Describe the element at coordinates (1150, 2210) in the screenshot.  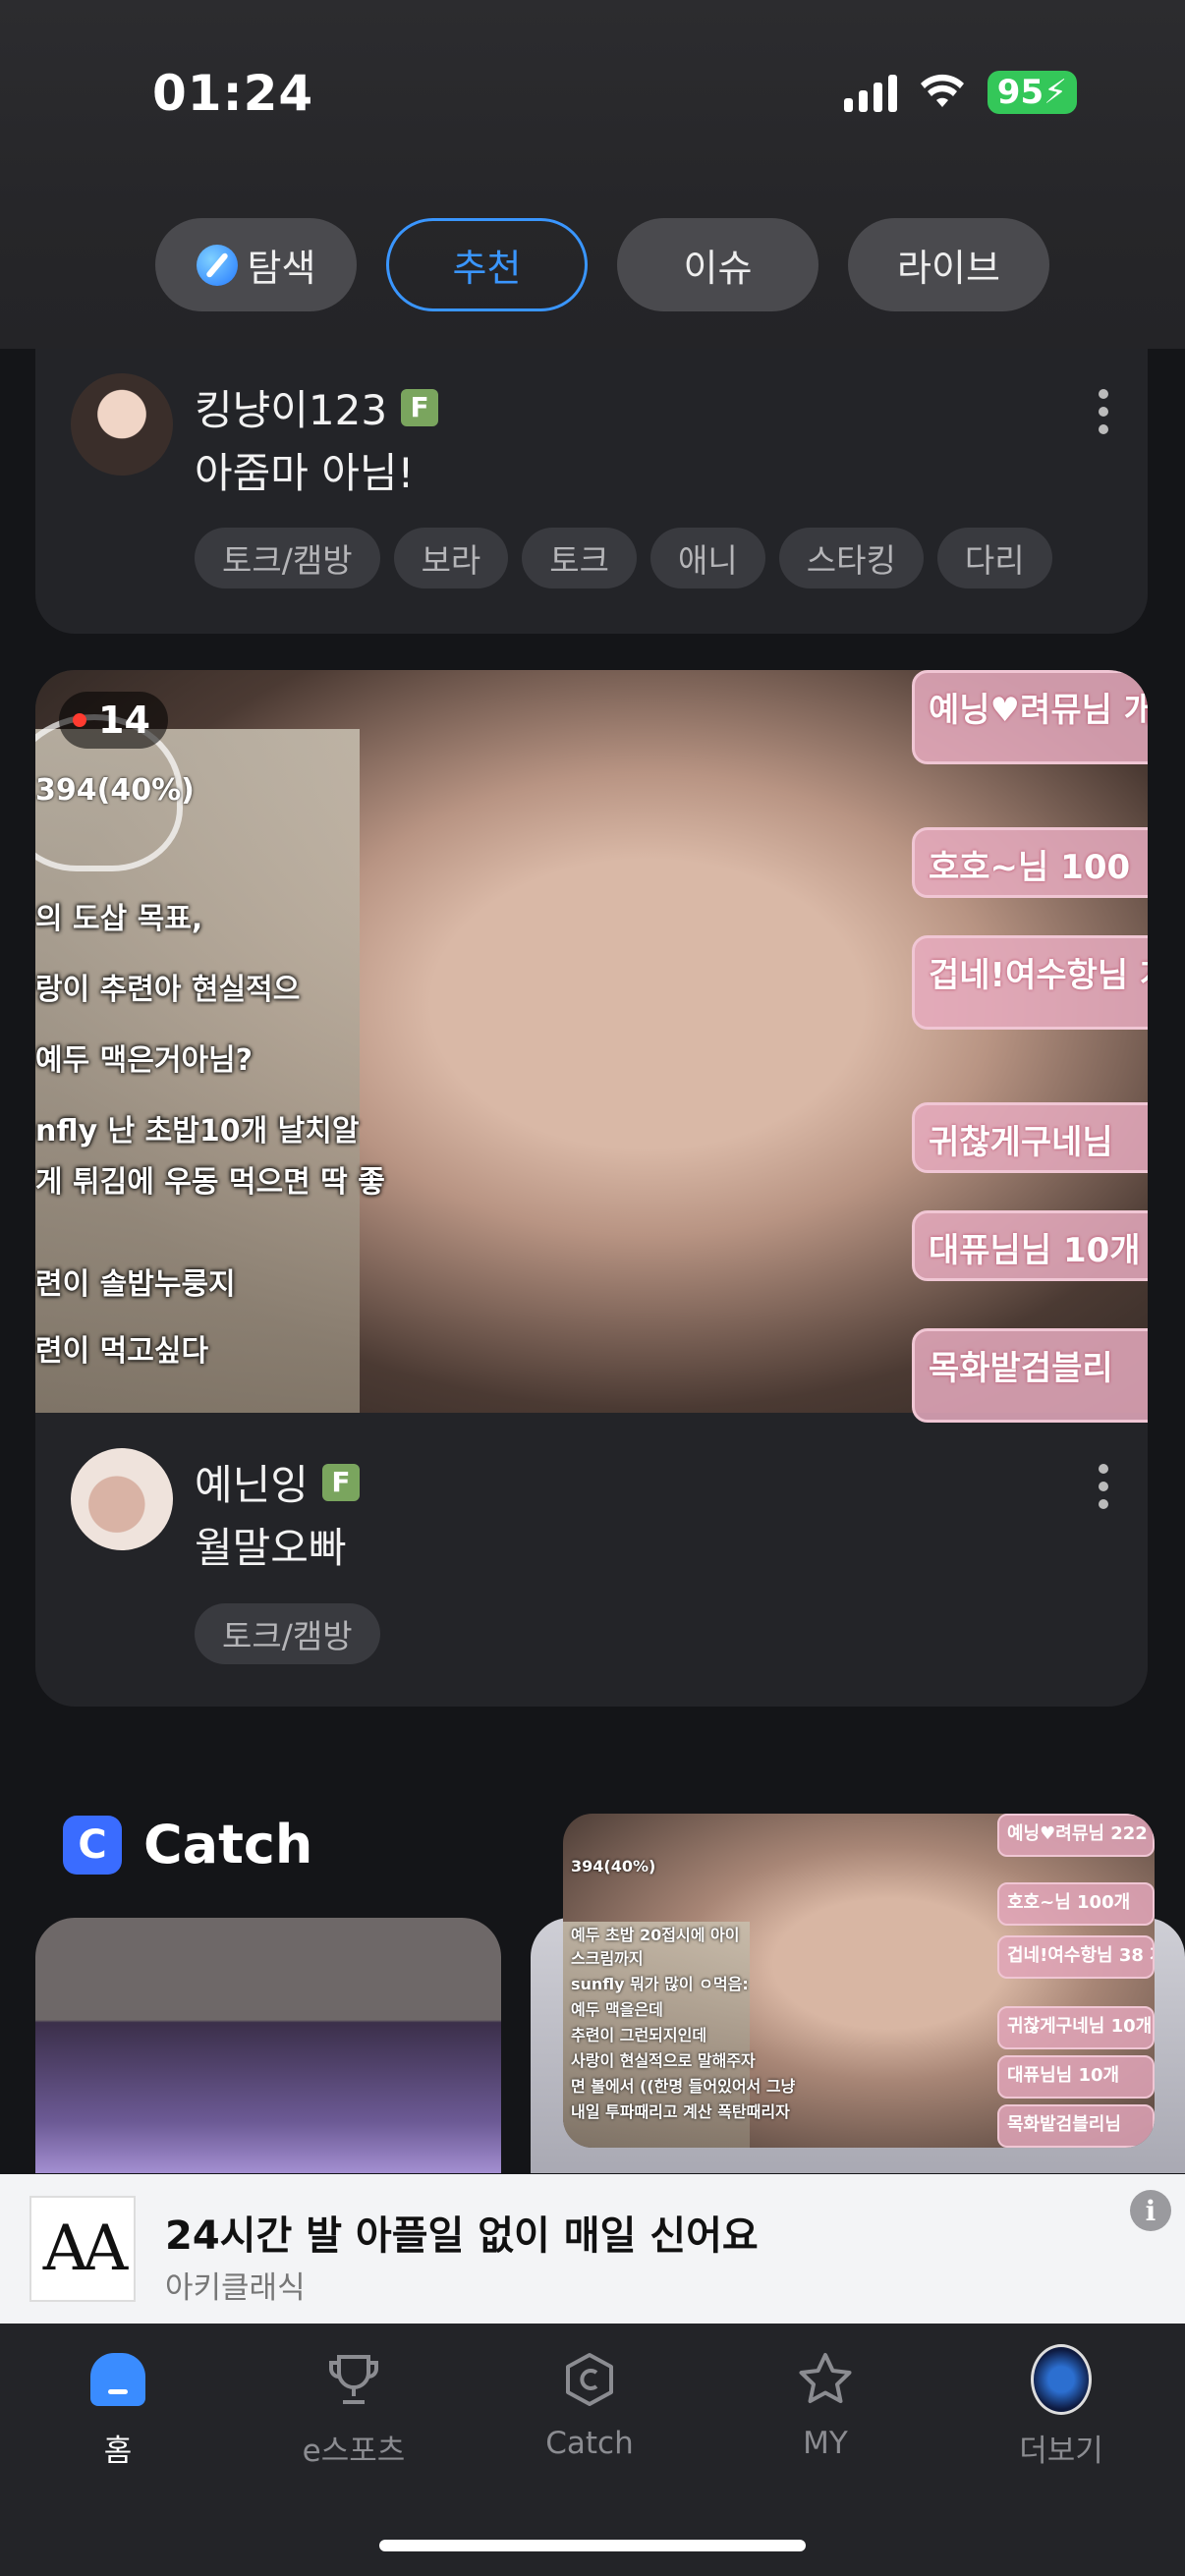
I see `ad-info-icon: i` at that location.